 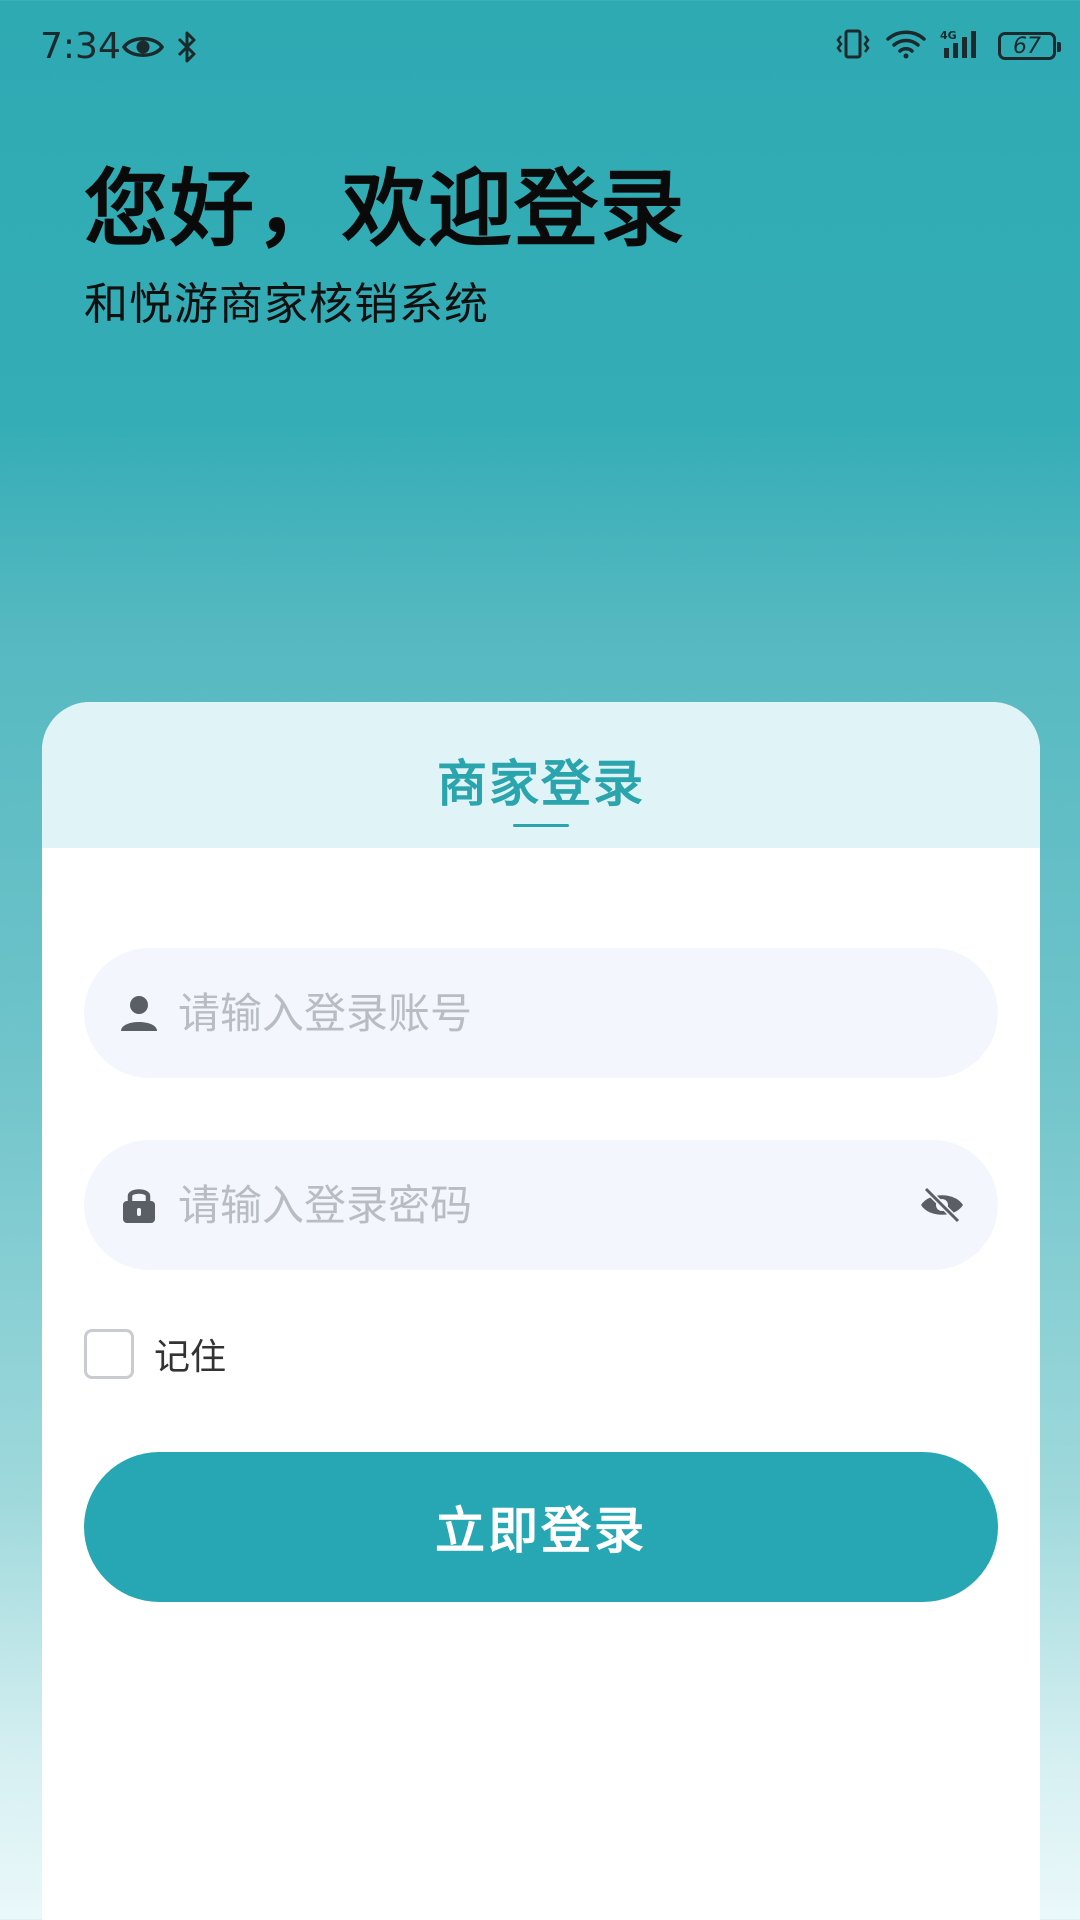 I want to click on card-header: 商家登录, so click(x=541, y=775).